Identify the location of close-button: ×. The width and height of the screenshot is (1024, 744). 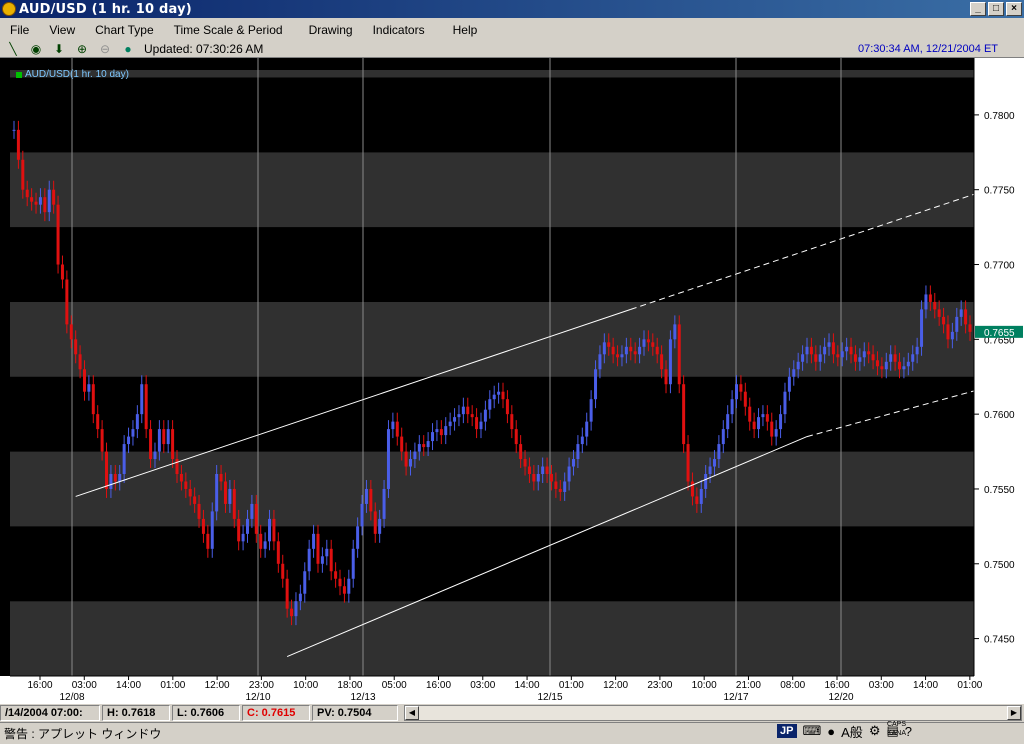
(1014, 9).